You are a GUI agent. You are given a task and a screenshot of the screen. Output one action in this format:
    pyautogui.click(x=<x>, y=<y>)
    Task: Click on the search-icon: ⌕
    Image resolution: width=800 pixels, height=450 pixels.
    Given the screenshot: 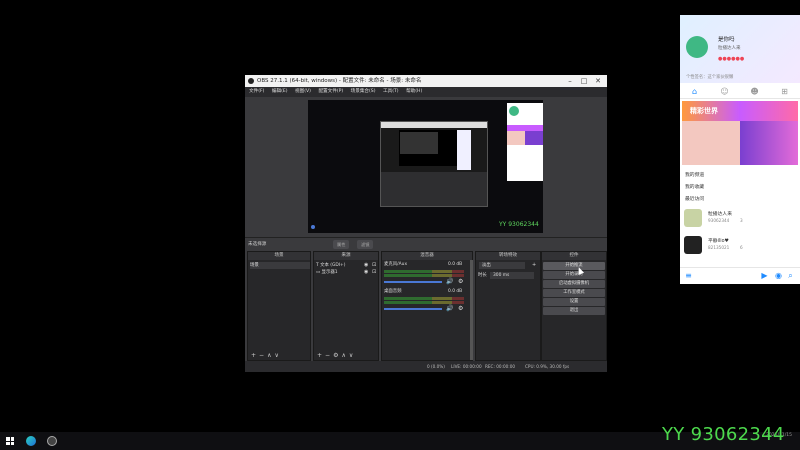 What is the action you would take?
    pyautogui.click(x=790, y=275)
    